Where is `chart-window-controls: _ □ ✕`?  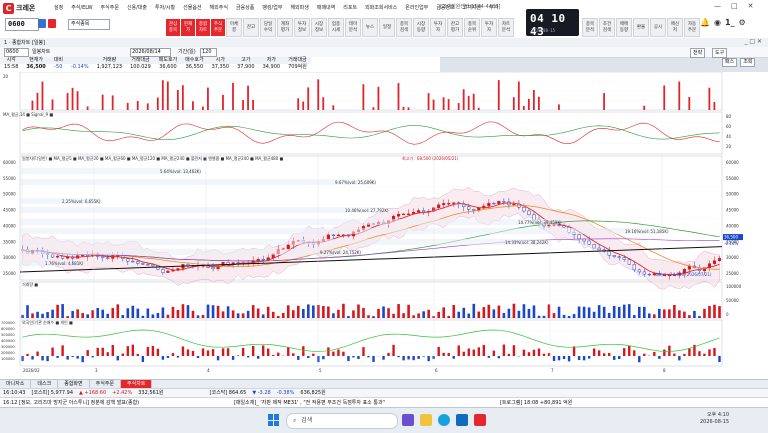 chart-window-controls: _ □ ✕ is located at coordinates (753, 41).